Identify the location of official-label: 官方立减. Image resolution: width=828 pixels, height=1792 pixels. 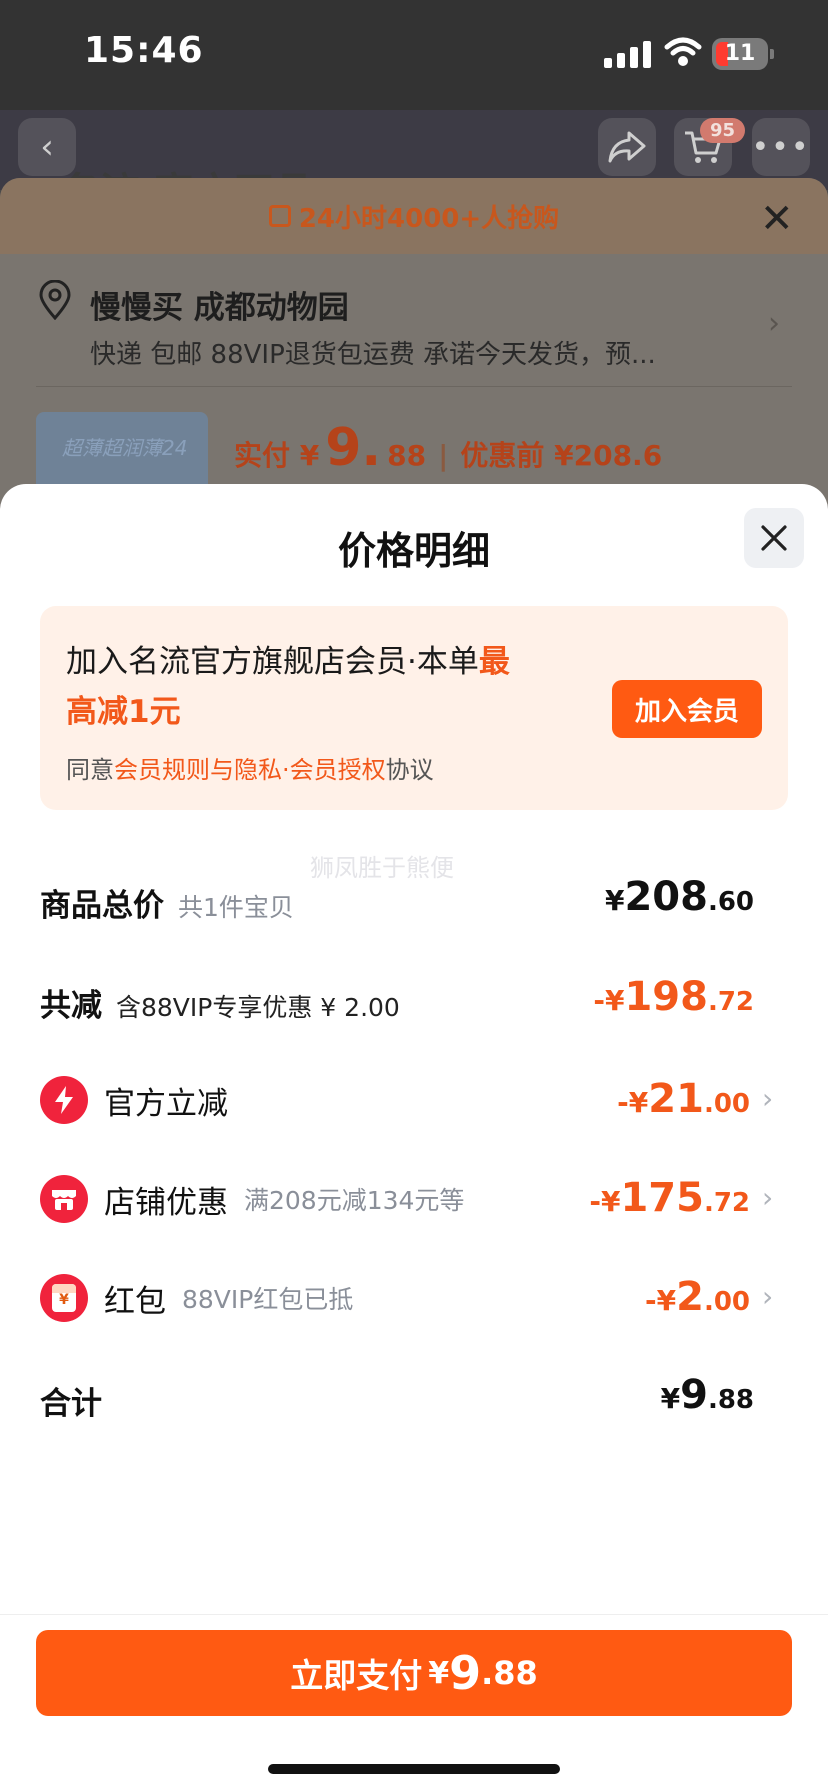
(166, 1103).